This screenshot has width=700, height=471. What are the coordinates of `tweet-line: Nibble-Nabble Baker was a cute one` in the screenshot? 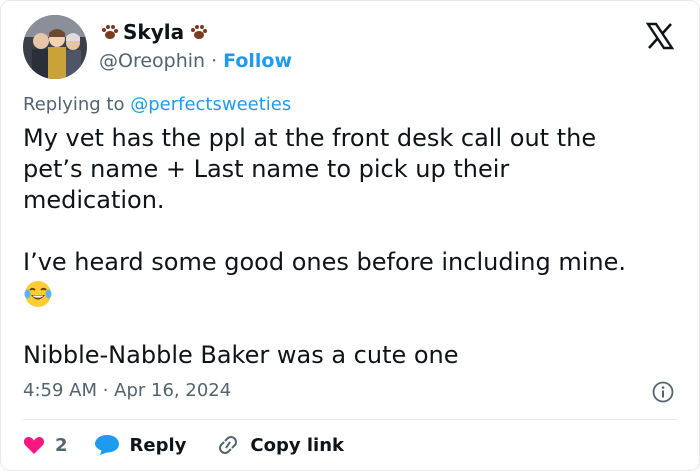 It's located at (241, 355).